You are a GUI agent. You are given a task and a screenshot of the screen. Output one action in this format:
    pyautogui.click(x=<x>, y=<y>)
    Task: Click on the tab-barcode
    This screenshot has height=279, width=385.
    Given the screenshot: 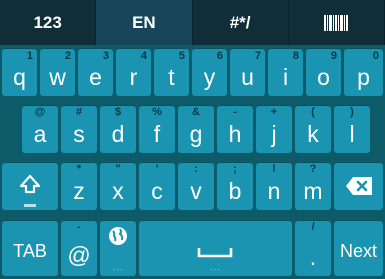 What is the action you would take?
    pyautogui.click(x=336, y=22)
    